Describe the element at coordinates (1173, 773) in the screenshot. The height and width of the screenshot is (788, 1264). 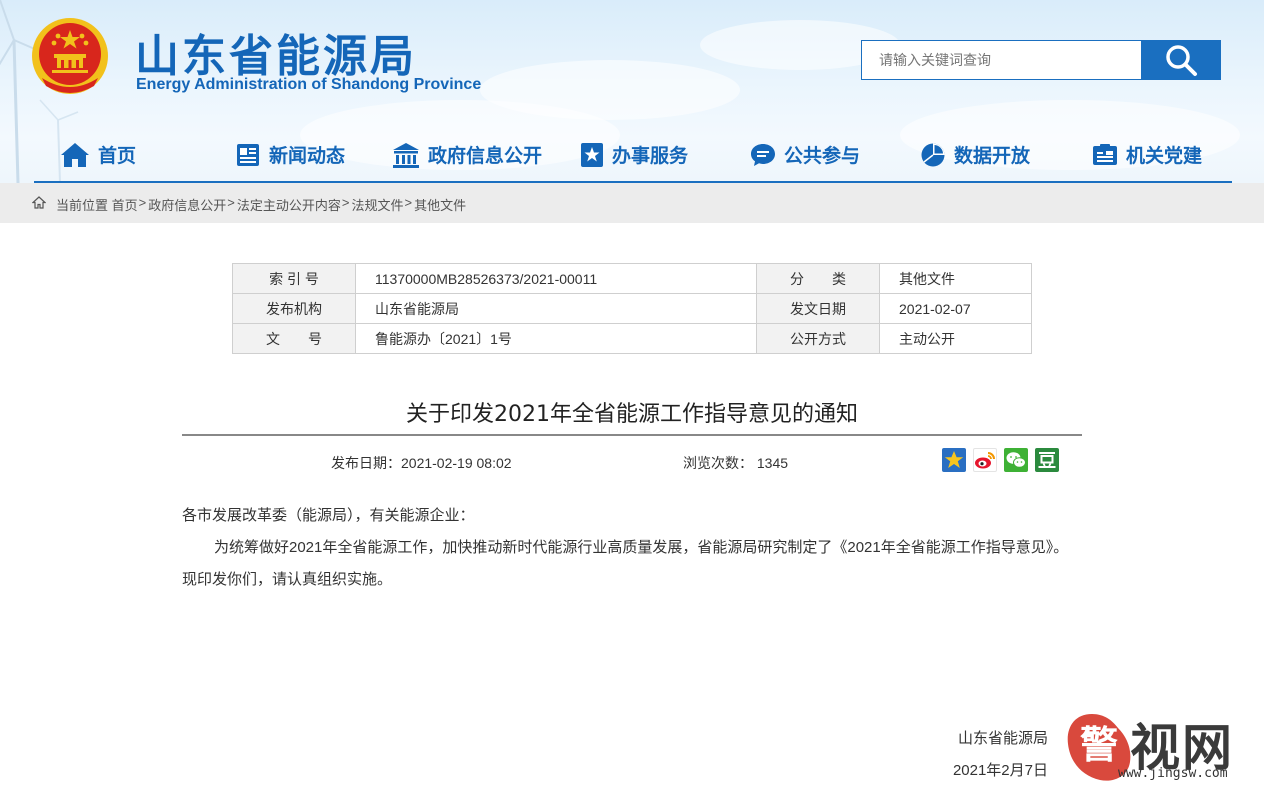
I see `watermark-url: www.jingsw.com` at that location.